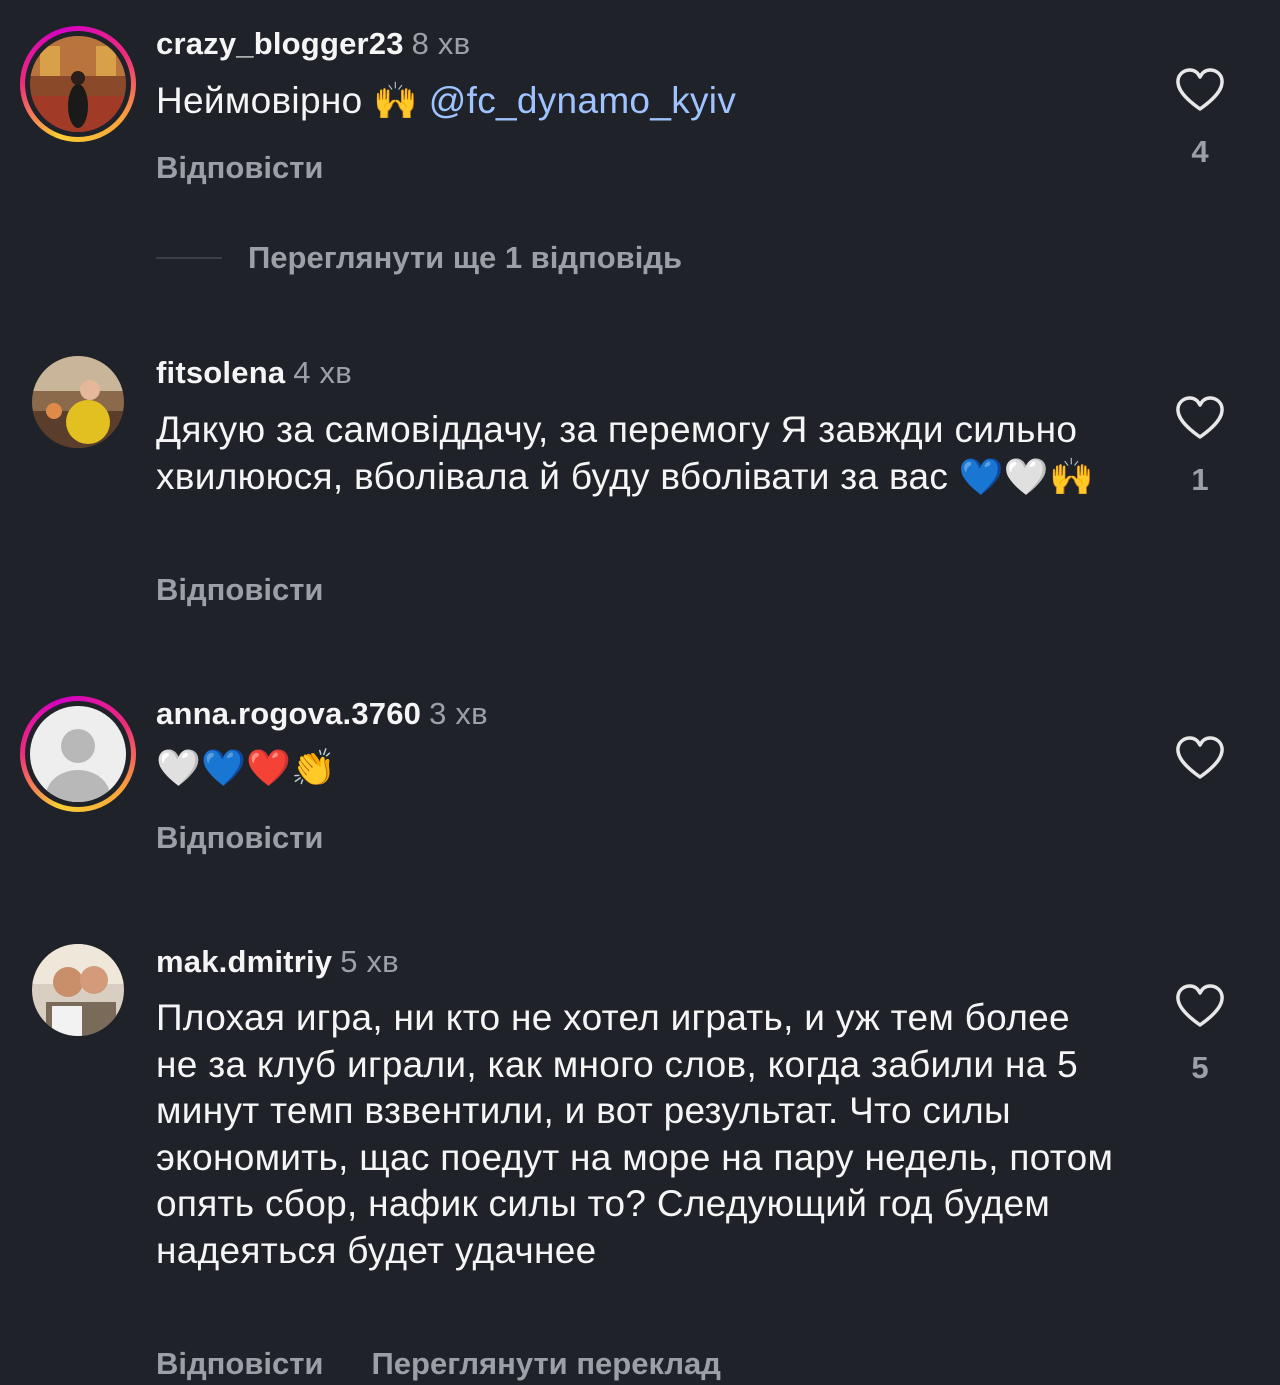 Image resolution: width=1280 pixels, height=1385 pixels. I want to click on comment-actions: Відповісти Переглянути переклад, so click(462, 1364).